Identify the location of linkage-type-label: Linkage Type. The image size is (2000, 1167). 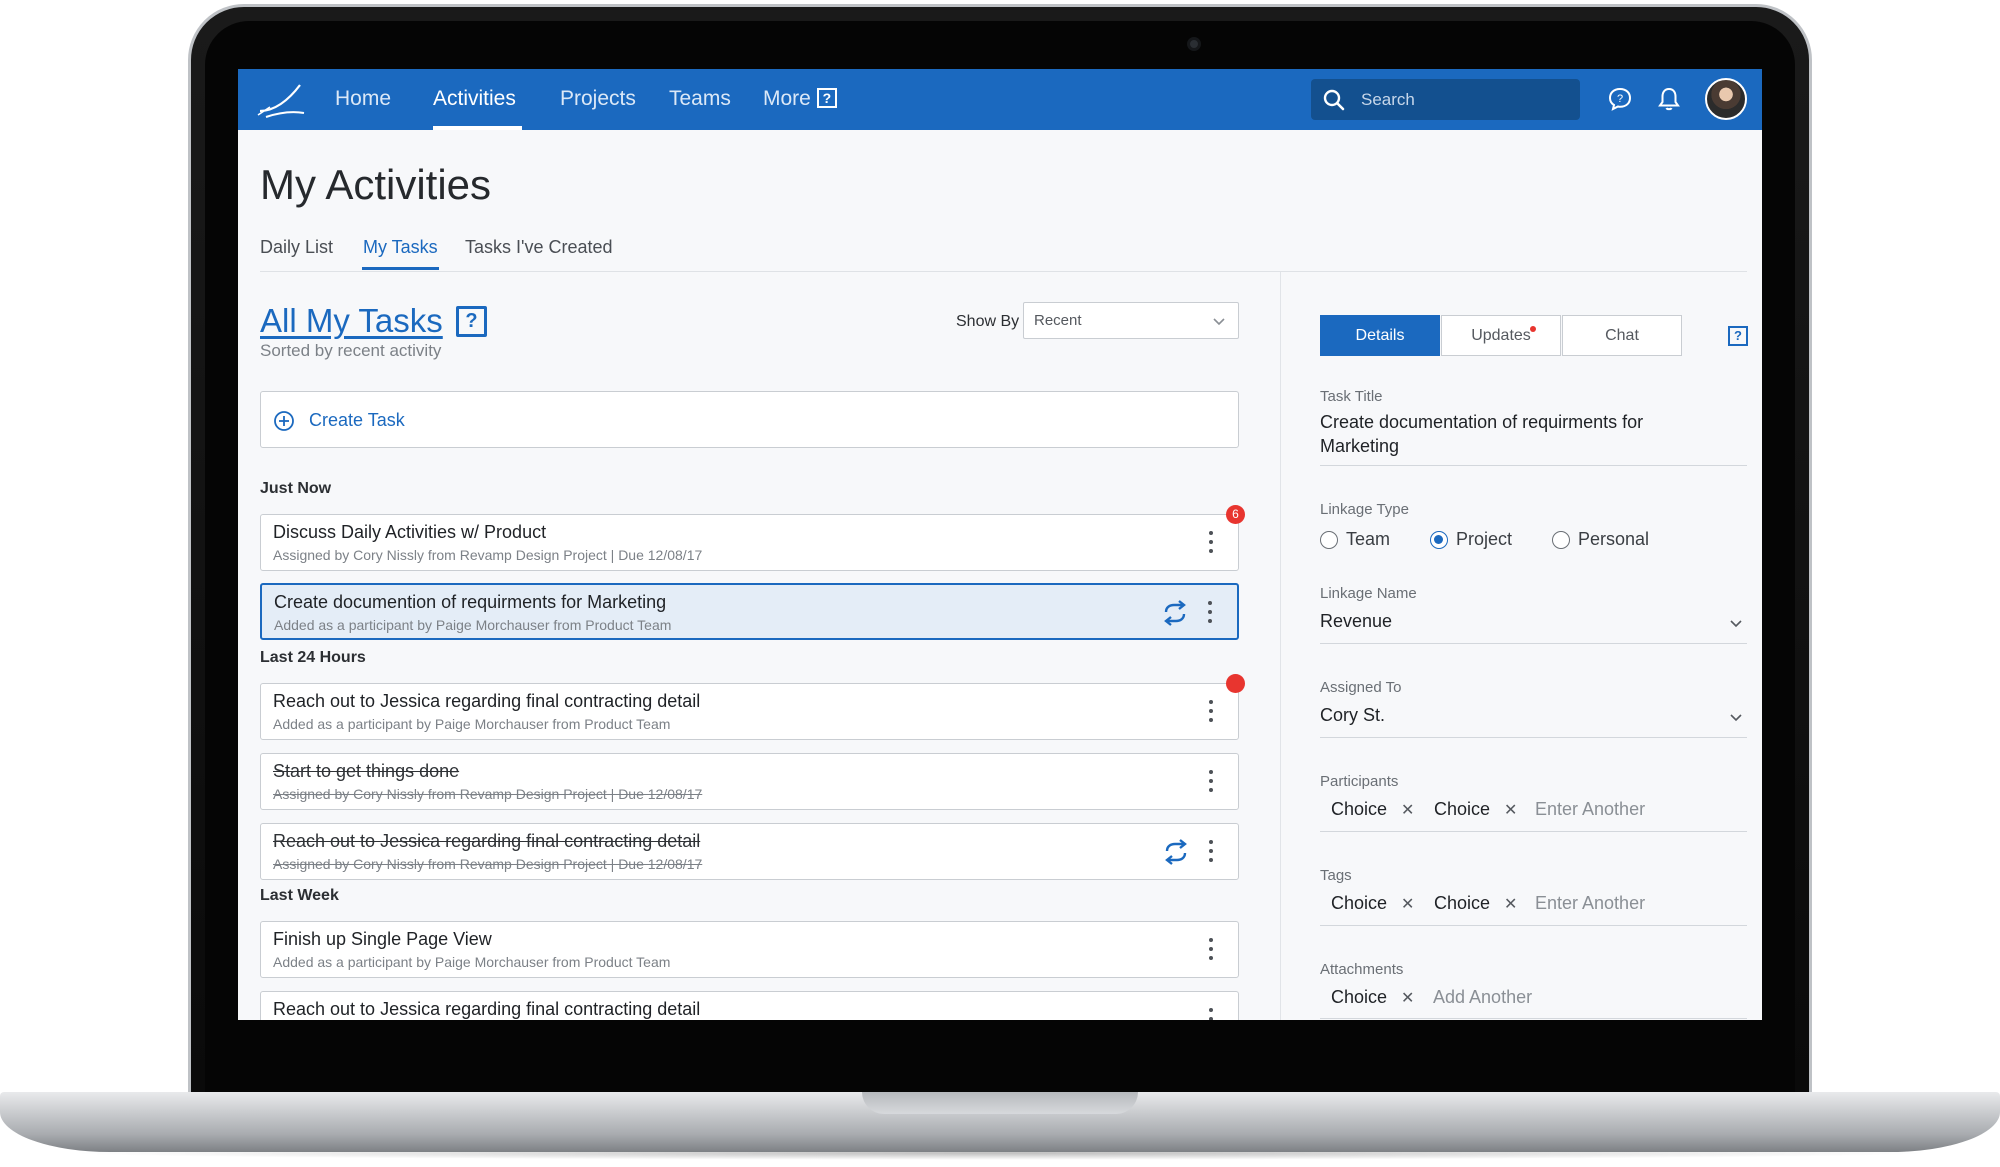
(1364, 509).